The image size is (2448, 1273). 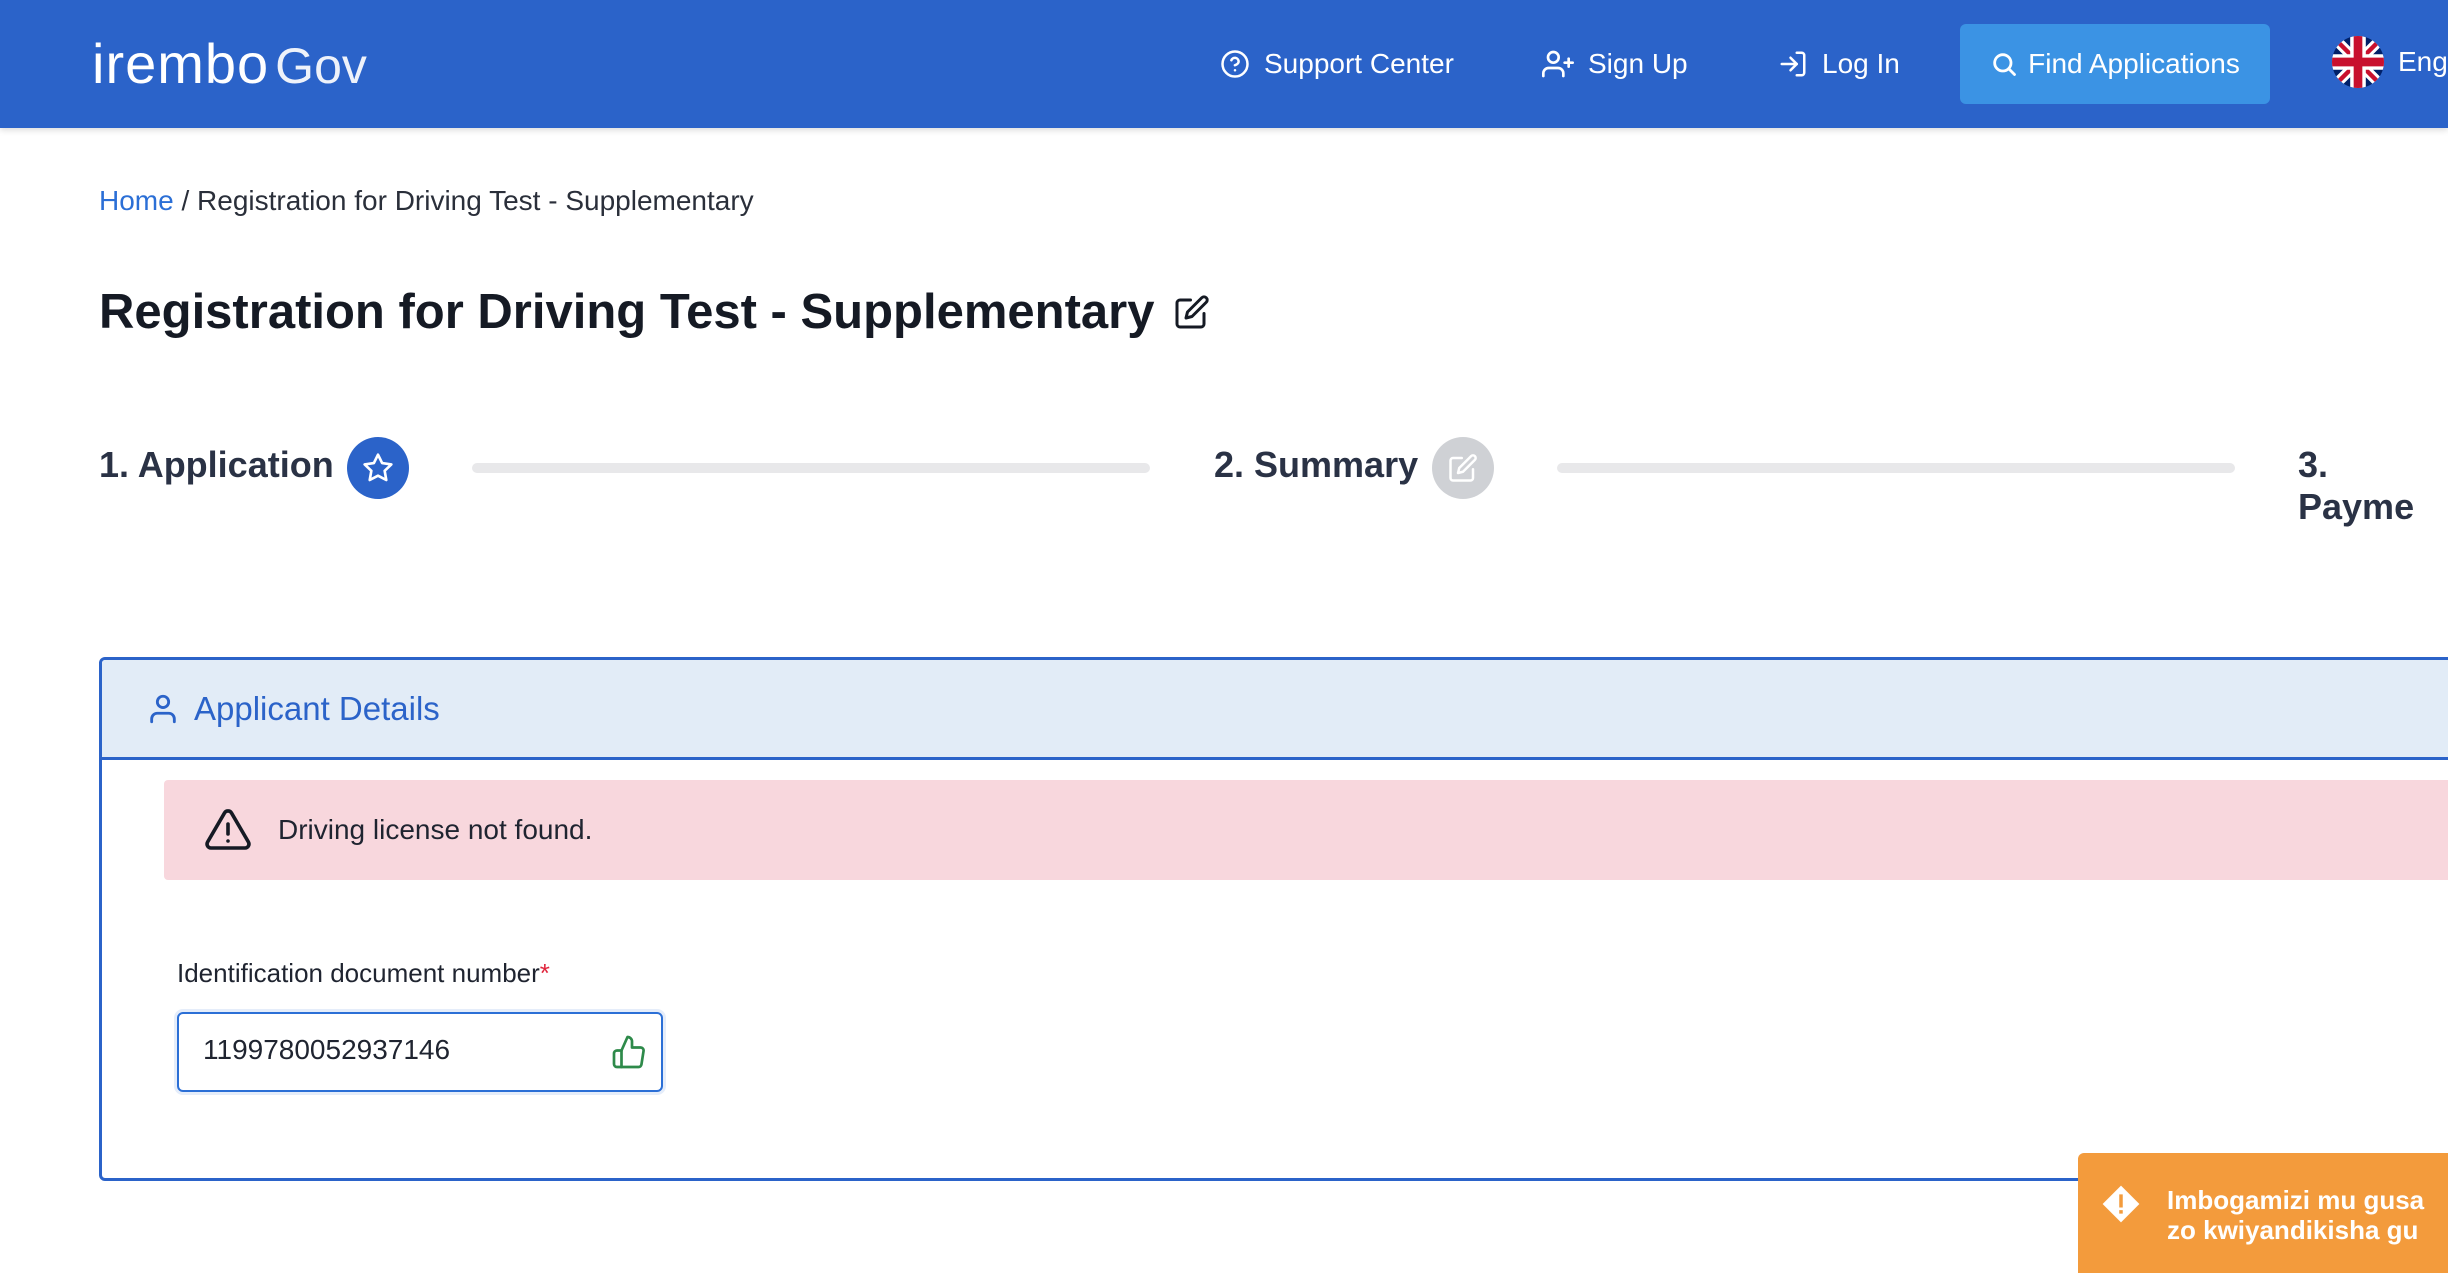 I want to click on find-applications-label: Find Applications, so click(x=2134, y=63).